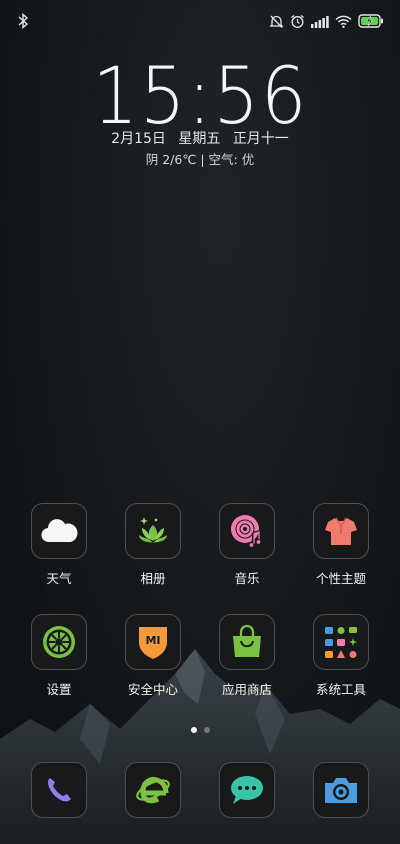 The width and height of the screenshot is (400, 844). I want to click on weather-cloud-icon, so click(59, 531).